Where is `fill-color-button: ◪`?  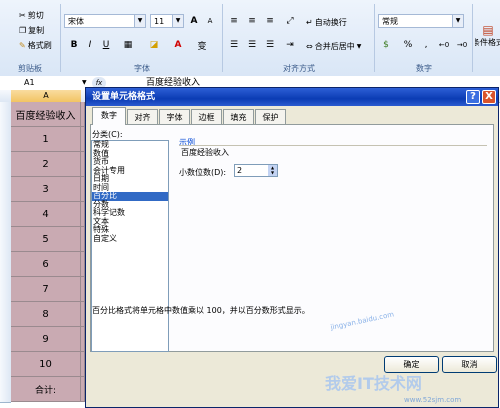
fill-color-button: ◪ is located at coordinates (154, 45).